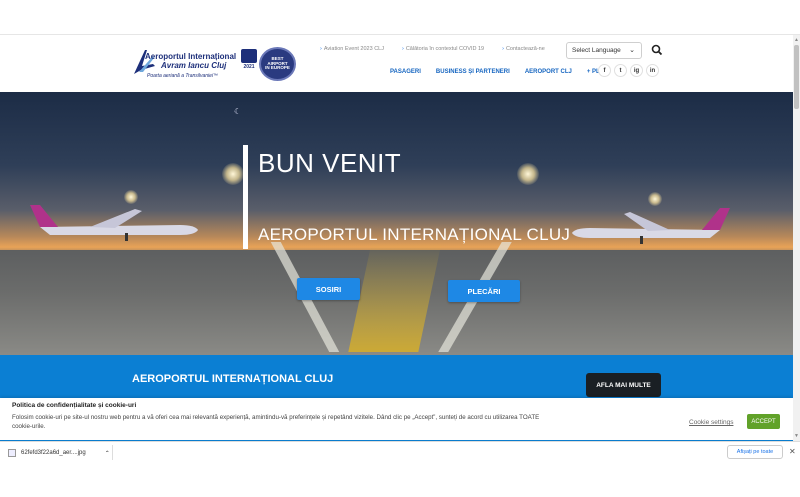  What do you see at coordinates (711, 422) in the screenshot?
I see `cookie-settings-link: Cookie settings` at bounding box center [711, 422].